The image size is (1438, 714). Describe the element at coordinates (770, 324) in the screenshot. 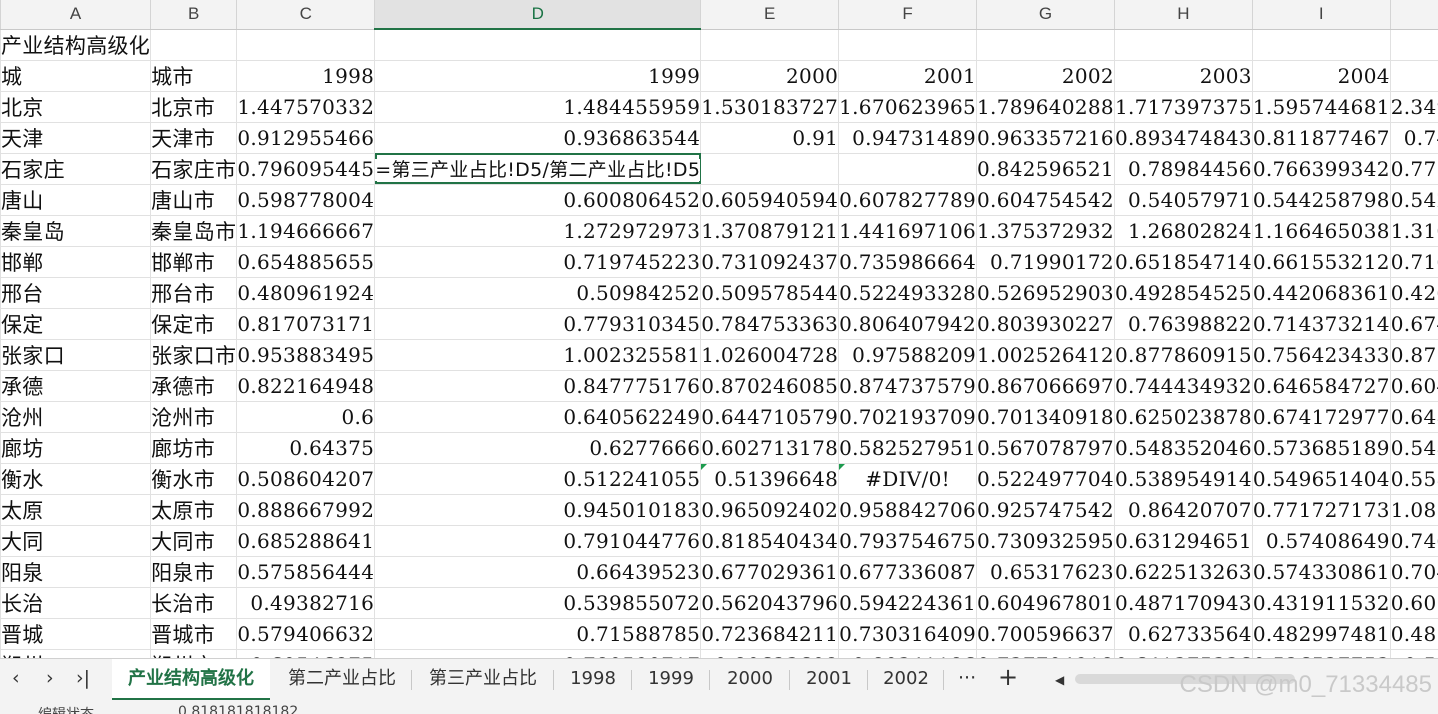

I see `value-cell: 0.784753363` at that location.